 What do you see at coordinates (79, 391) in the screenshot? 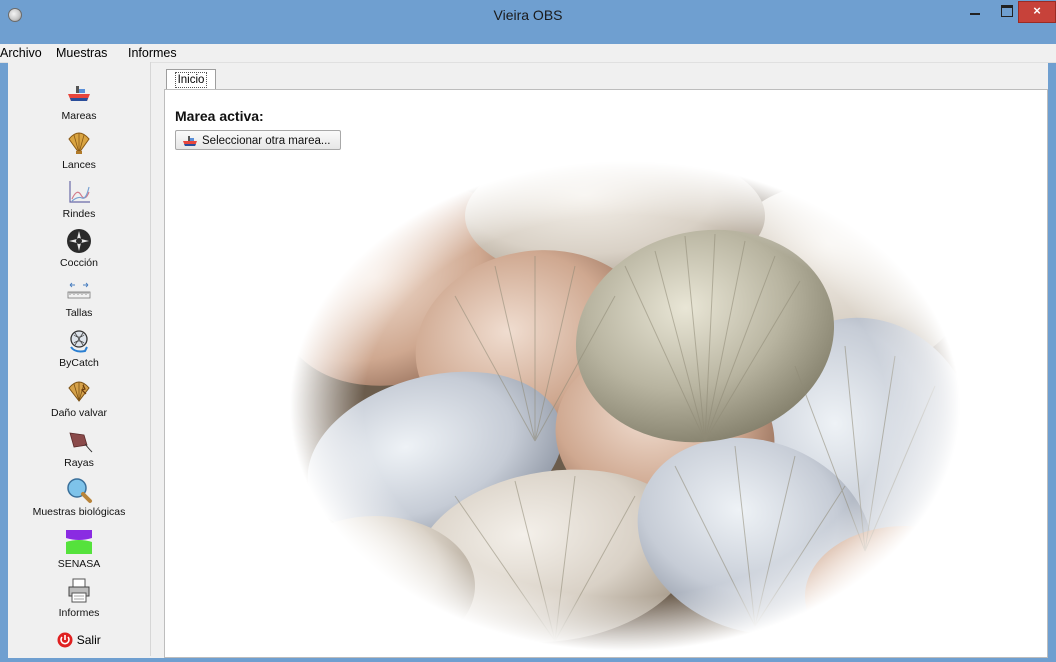
I see `damaged-shell-icon` at bounding box center [79, 391].